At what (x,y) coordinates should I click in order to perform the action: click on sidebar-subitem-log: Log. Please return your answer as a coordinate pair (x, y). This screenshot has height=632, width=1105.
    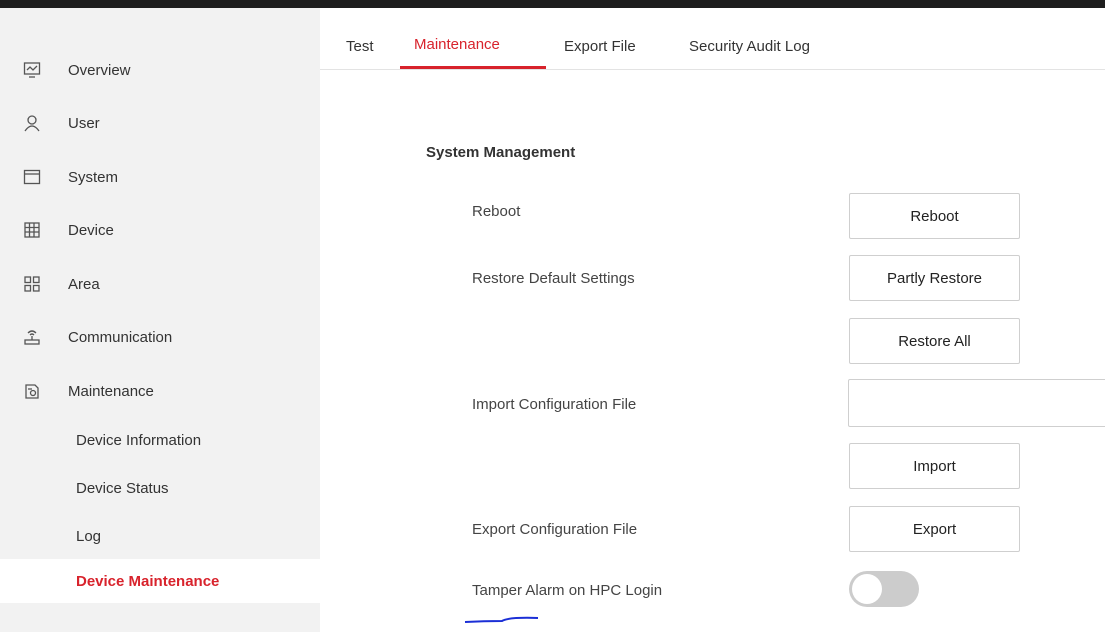
    Looking at the image, I should click on (160, 536).